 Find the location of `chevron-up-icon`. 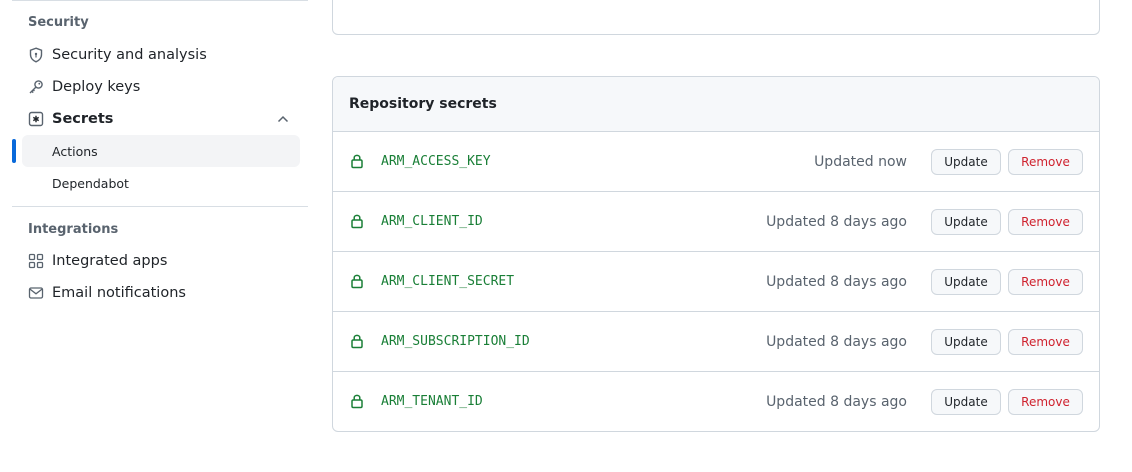

chevron-up-icon is located at coordinates (283, 119).